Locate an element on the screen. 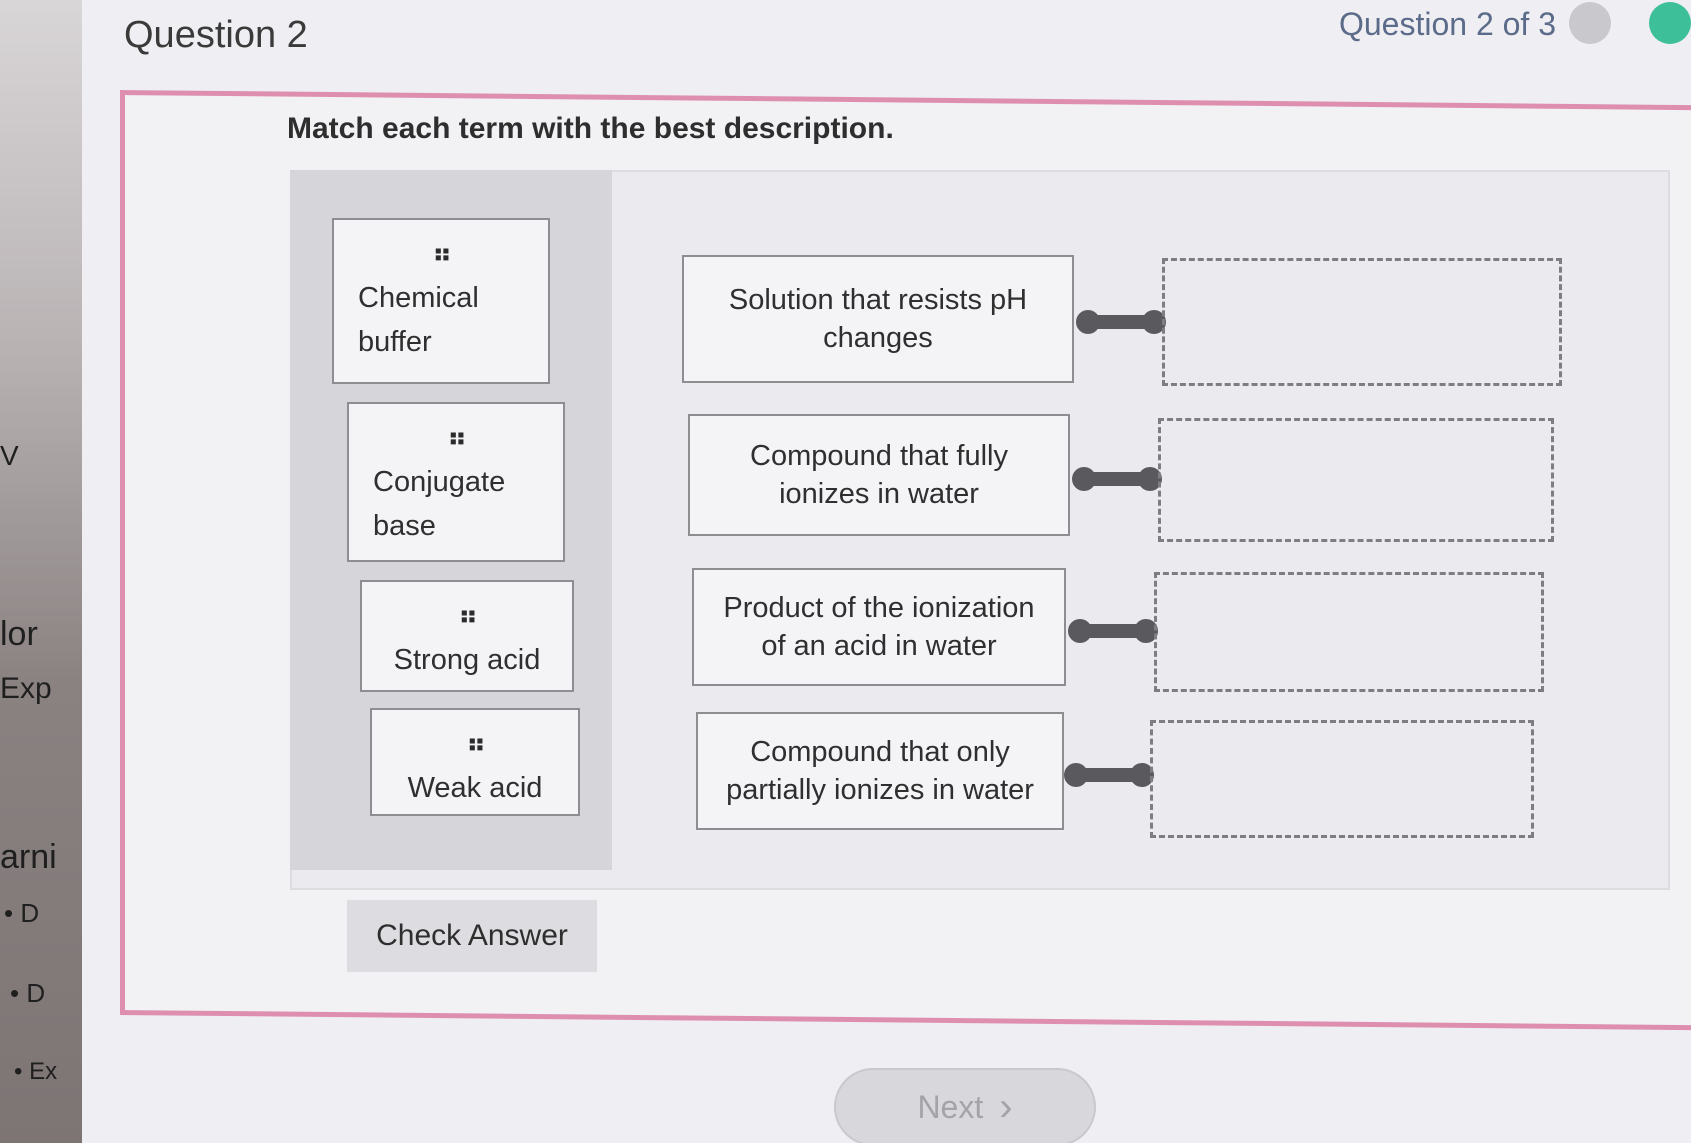  background-fragment: Exp is located at coordinates (26, 688).